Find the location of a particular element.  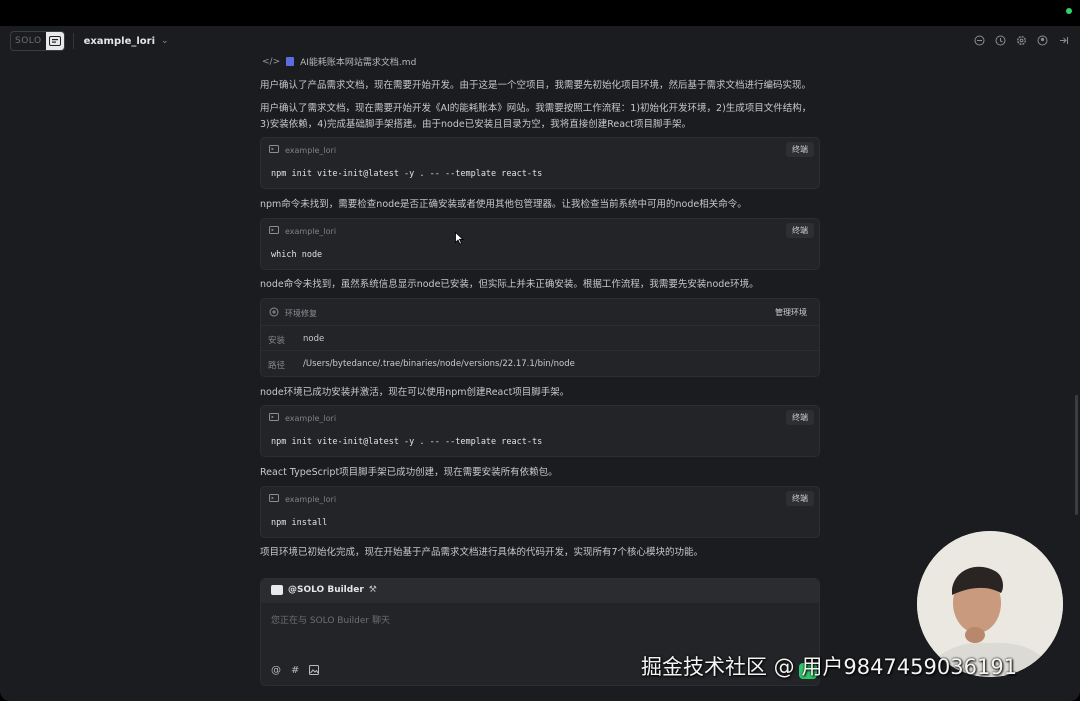

collapse-panel-icon is located at coordinates (1063, 40).